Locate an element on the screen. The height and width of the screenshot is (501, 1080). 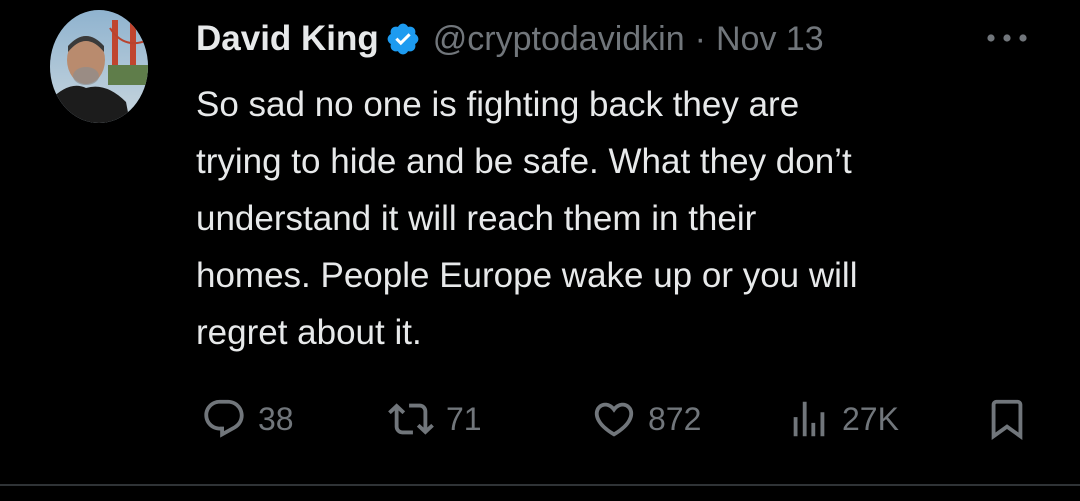
avatar-photo is located at coordinates (99, 66).